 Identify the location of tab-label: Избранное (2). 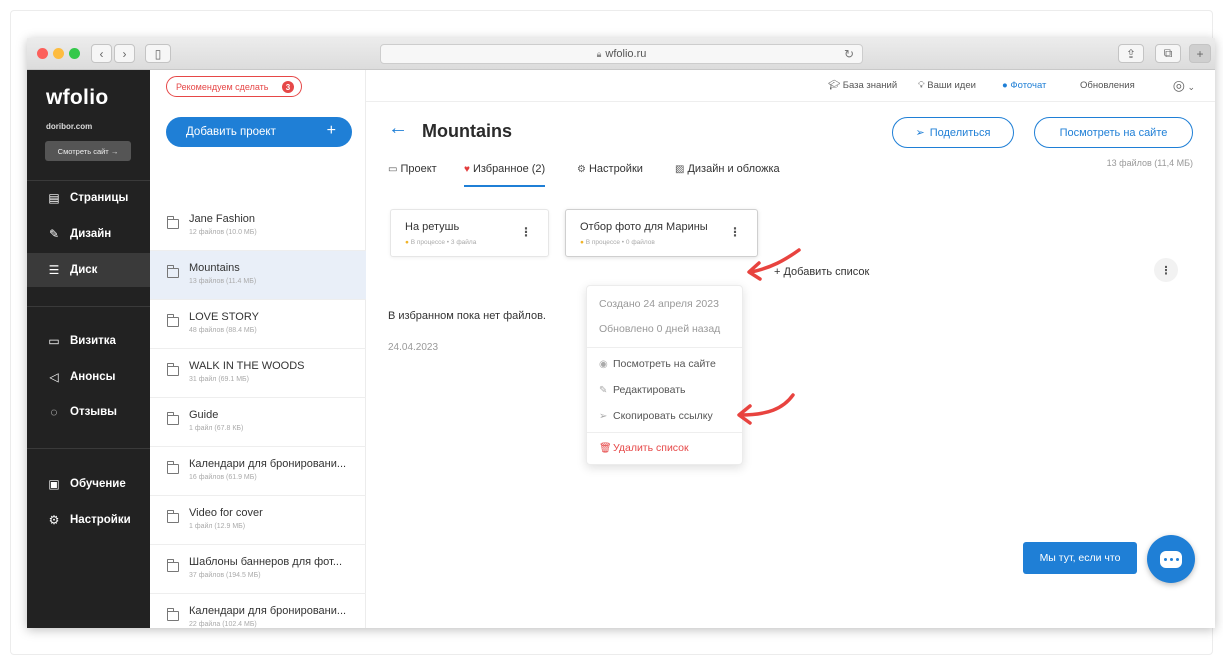
(509, 169).